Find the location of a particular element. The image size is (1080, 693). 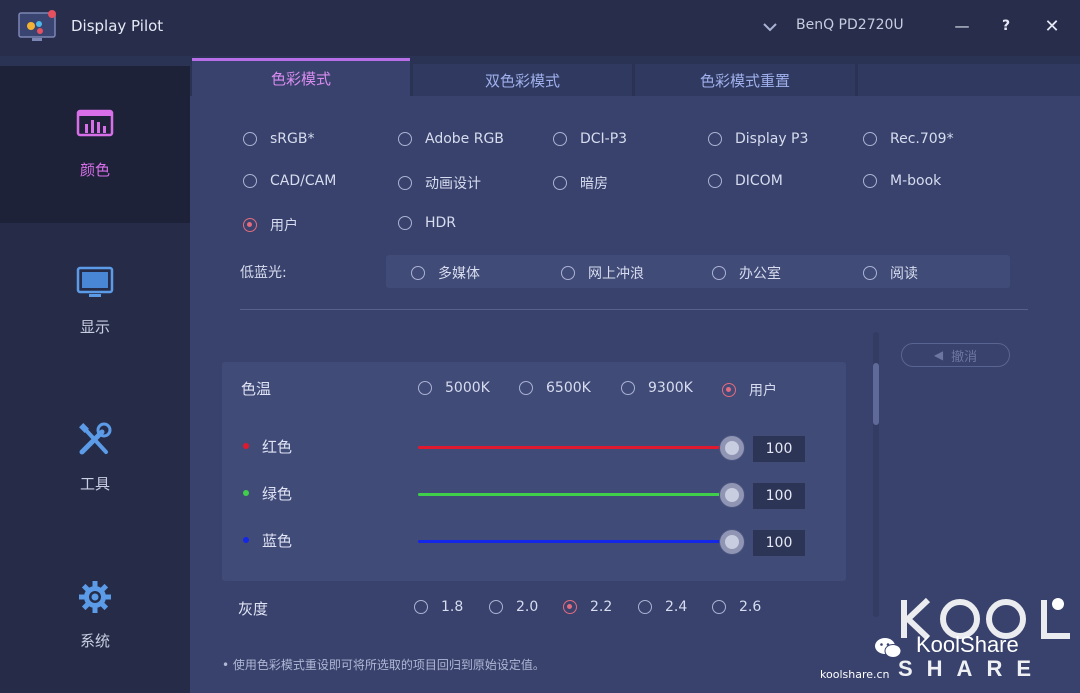

low-blue-light-label: 低蓝光: is located at coordinates (263, 273).